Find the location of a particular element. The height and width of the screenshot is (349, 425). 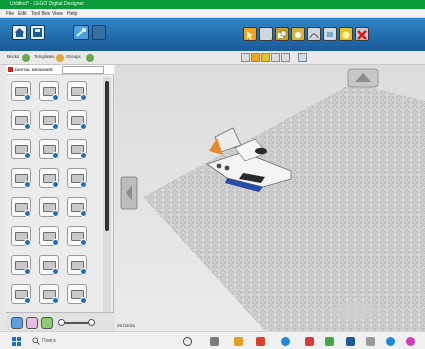

clone-tool-button is located at coordinates (282, 34).